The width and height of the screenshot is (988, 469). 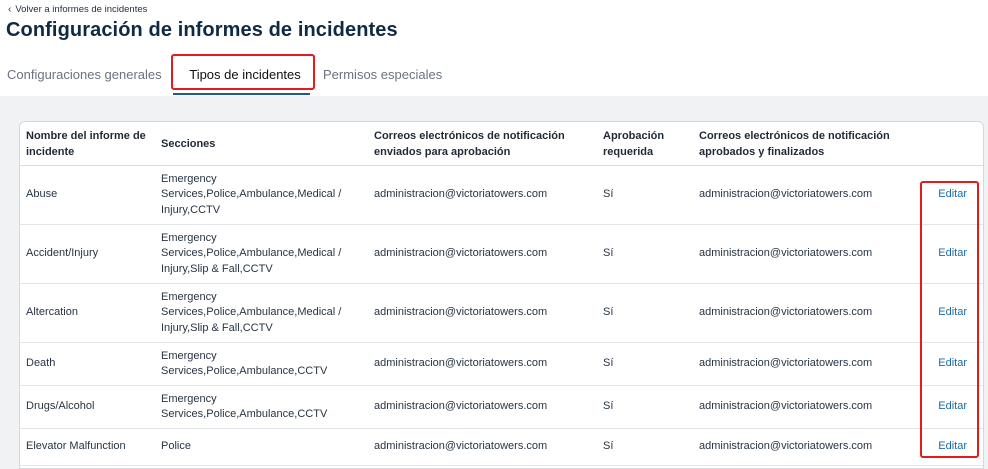 What do you see at coordinates (10, 9) in the screenshot?
I see `chevron-left-icon: ‹` at bounding box center [10, 9].